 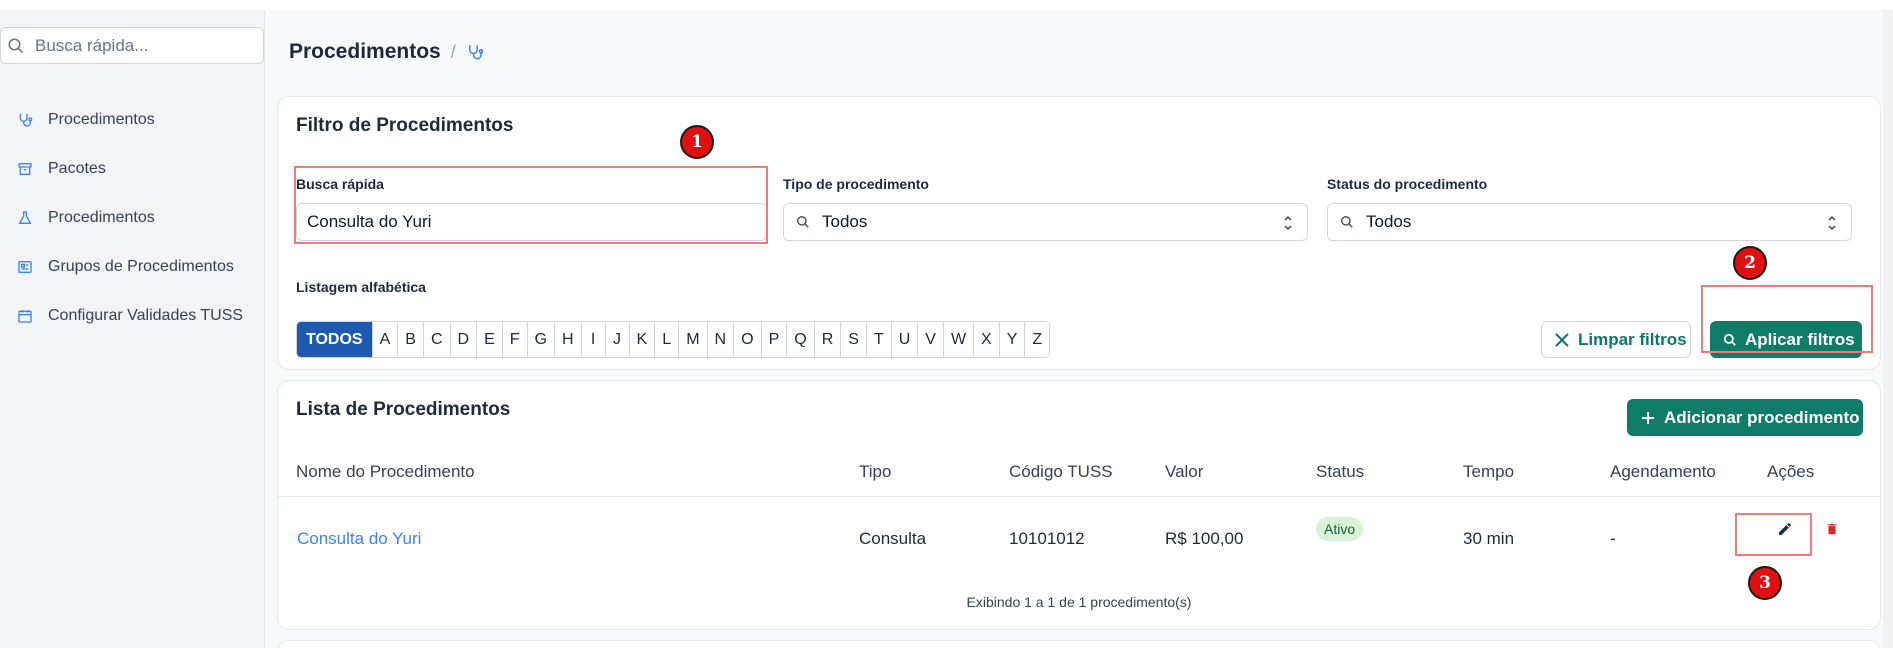 I want to click on annotation-marker-3: 3, so click(x=1765, y=583).